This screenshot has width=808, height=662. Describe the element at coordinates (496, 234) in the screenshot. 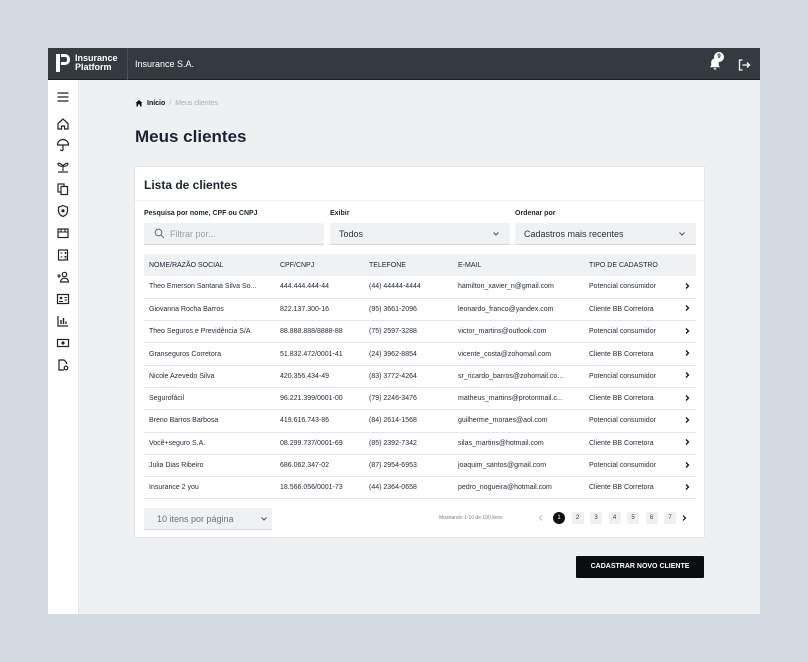

I see `chevron-down-icon` at that location.